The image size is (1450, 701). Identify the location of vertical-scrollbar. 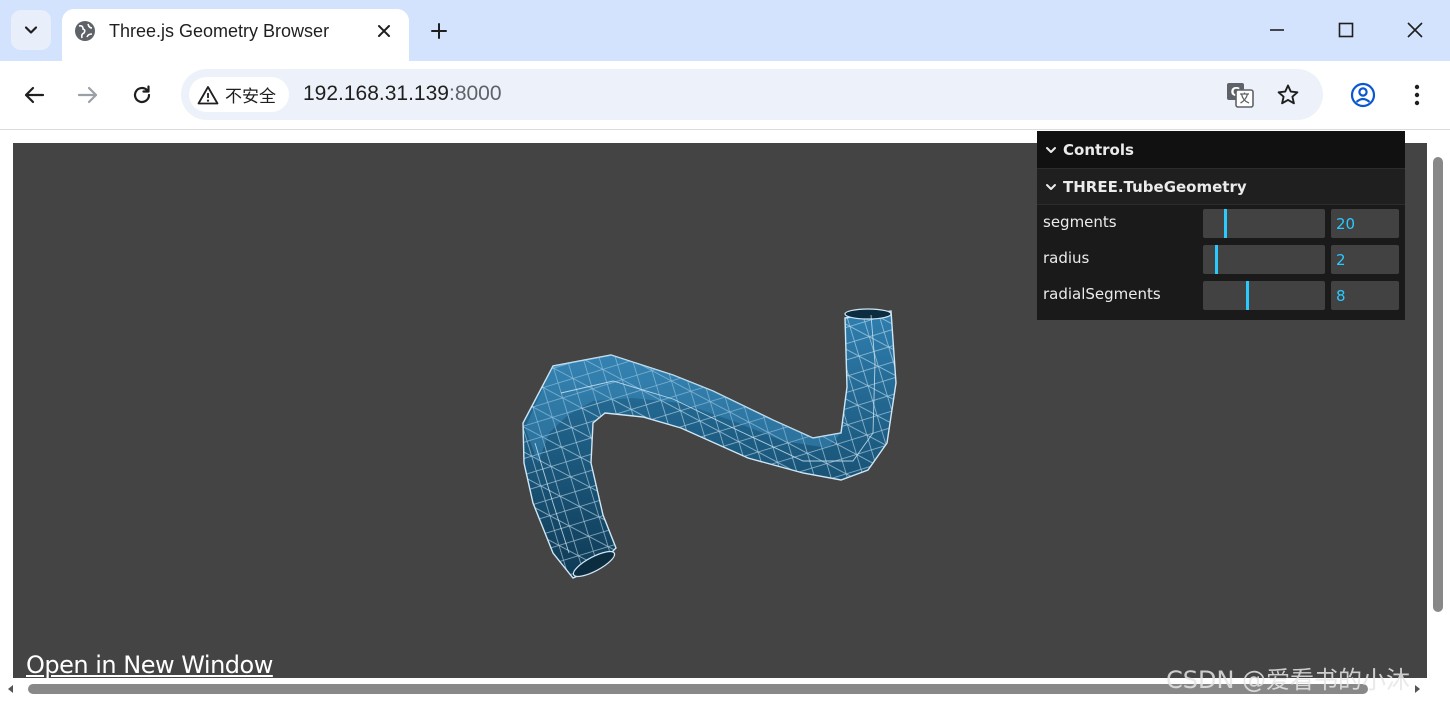
(1438, 410).